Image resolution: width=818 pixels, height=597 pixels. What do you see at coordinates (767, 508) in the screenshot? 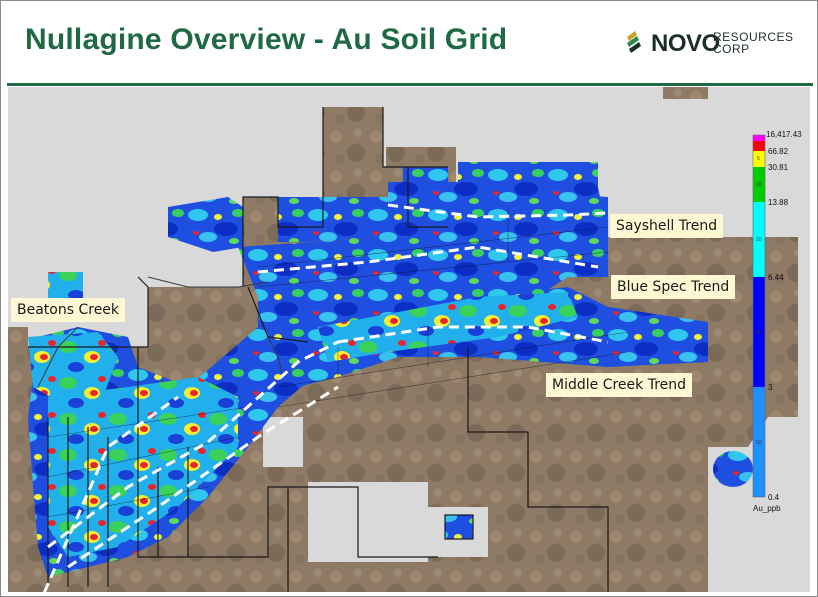
I see `legend-title: Au_ppb` at bounding box center [767, 508].